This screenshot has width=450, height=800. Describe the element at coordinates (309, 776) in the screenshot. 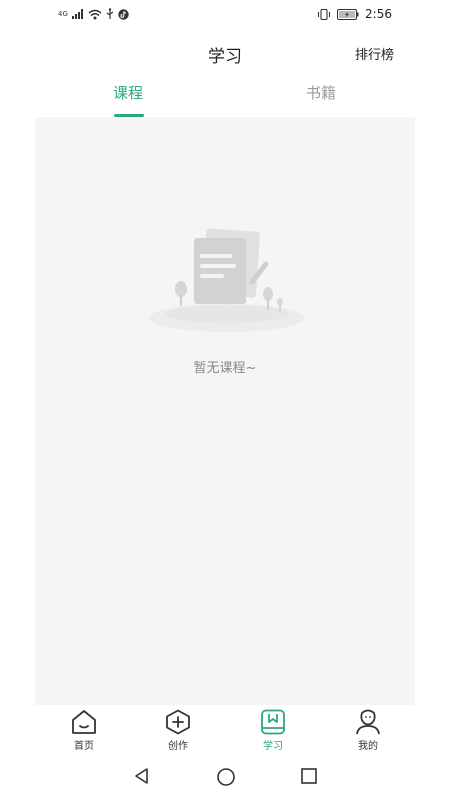

I see `recents-icon` at that location.